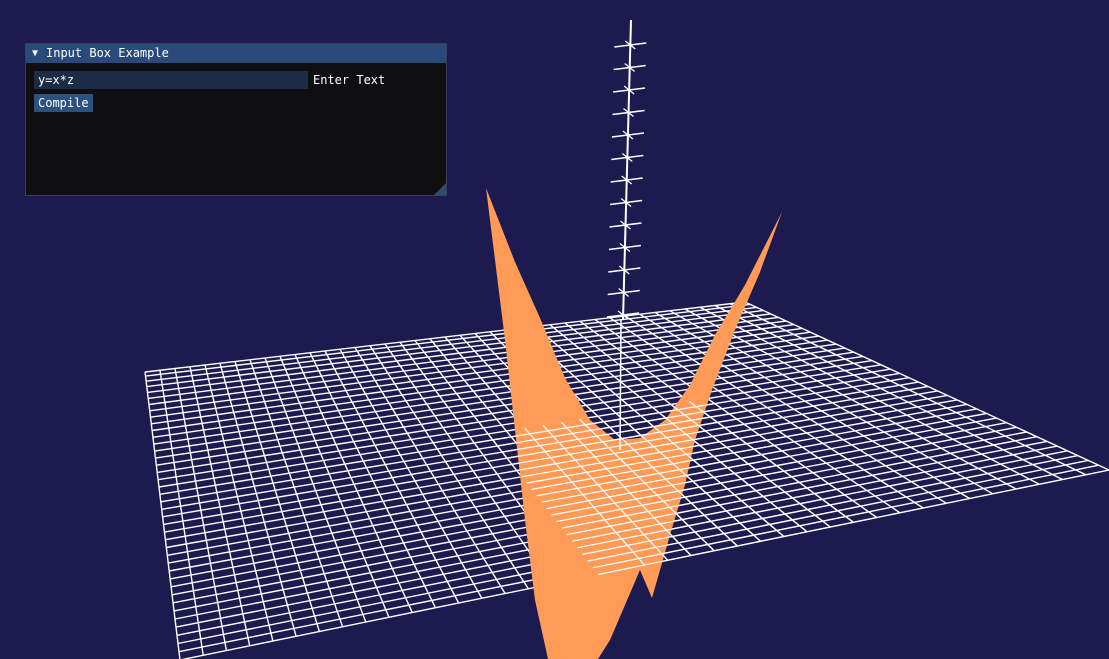 Image resolution: width=1109 pixels, height=659 pixels. Describe the element at coordinates (620, 385) in the screenshot. I see `y-axis-line` at that location.